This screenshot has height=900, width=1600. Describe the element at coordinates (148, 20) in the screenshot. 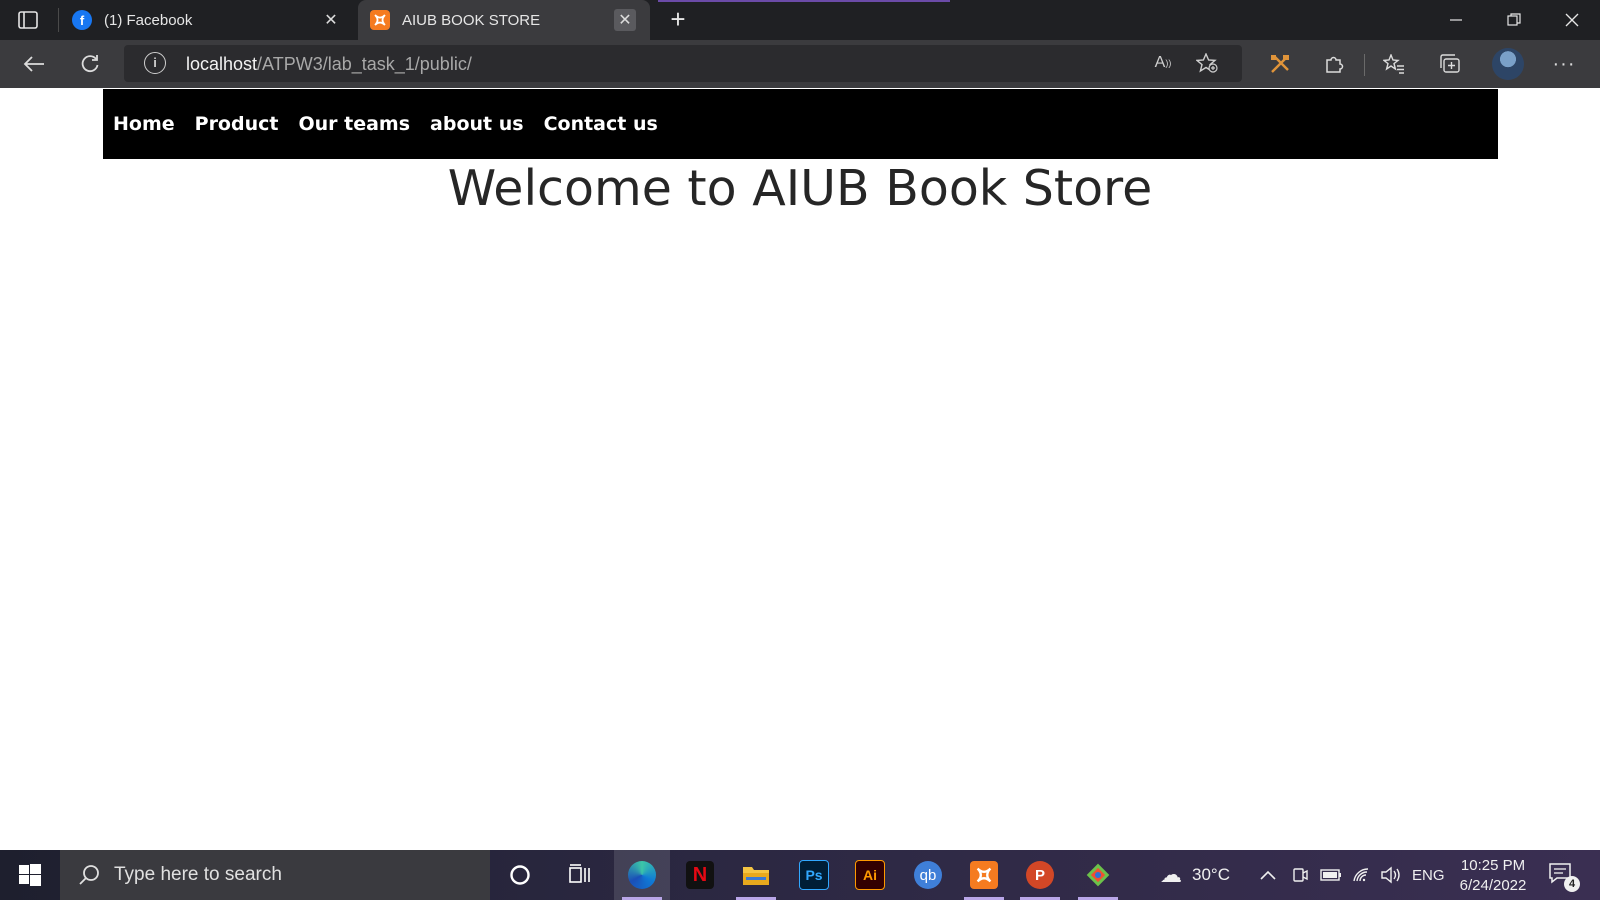

I see `tab-title: (1) Facebook` at that location.